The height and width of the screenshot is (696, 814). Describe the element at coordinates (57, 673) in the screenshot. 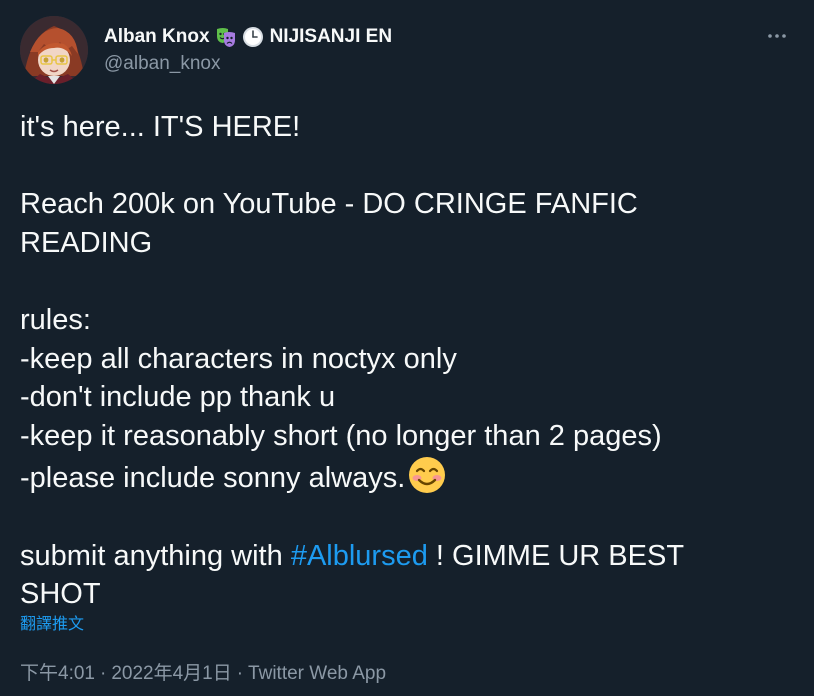

I see `tweet-time: 下午4:01` at that location.